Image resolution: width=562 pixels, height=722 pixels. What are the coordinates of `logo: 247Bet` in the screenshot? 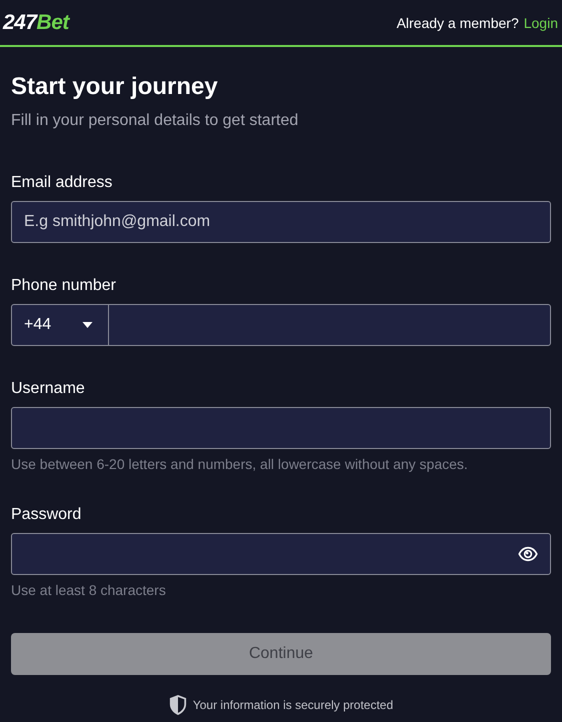 It's located at (36, 22).